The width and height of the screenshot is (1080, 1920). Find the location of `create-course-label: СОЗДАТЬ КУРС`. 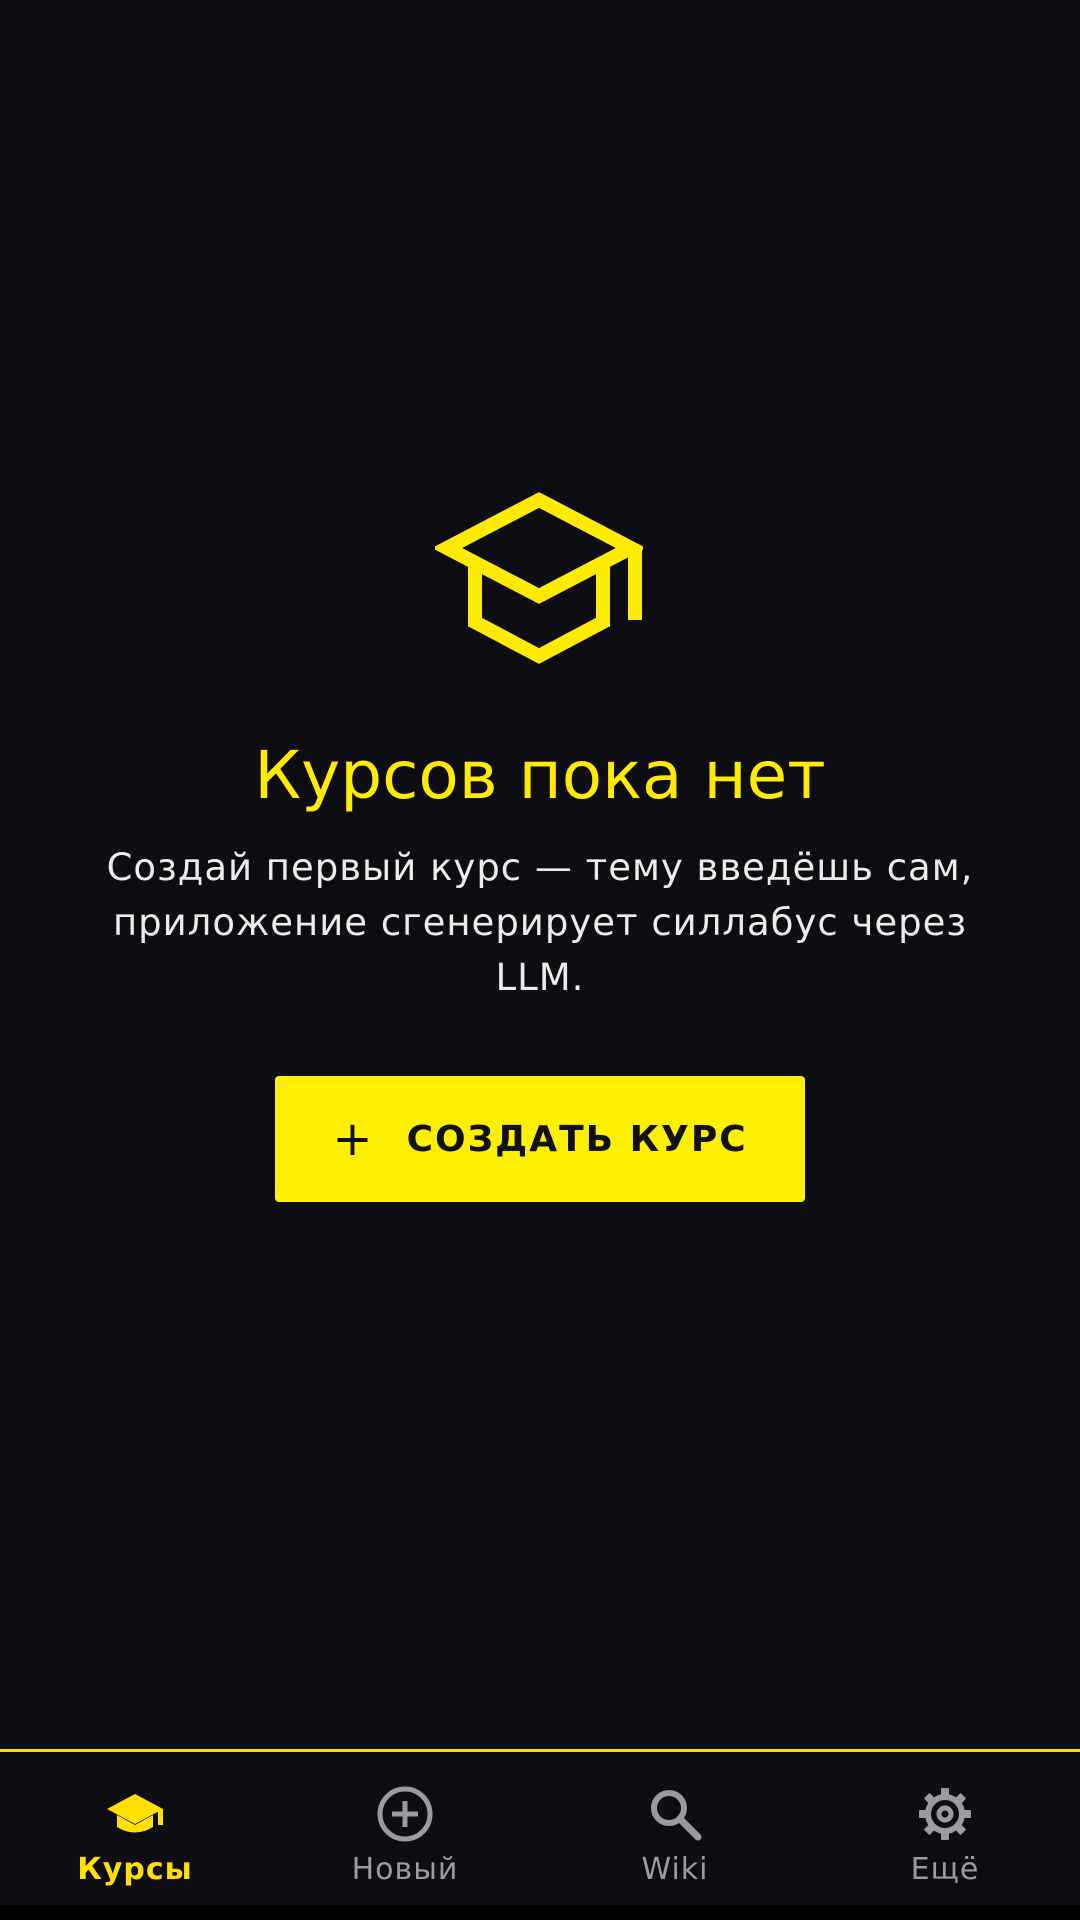

create-course-label: СОЗДАТЬ КУРС is located at coordinates (577, 1139).